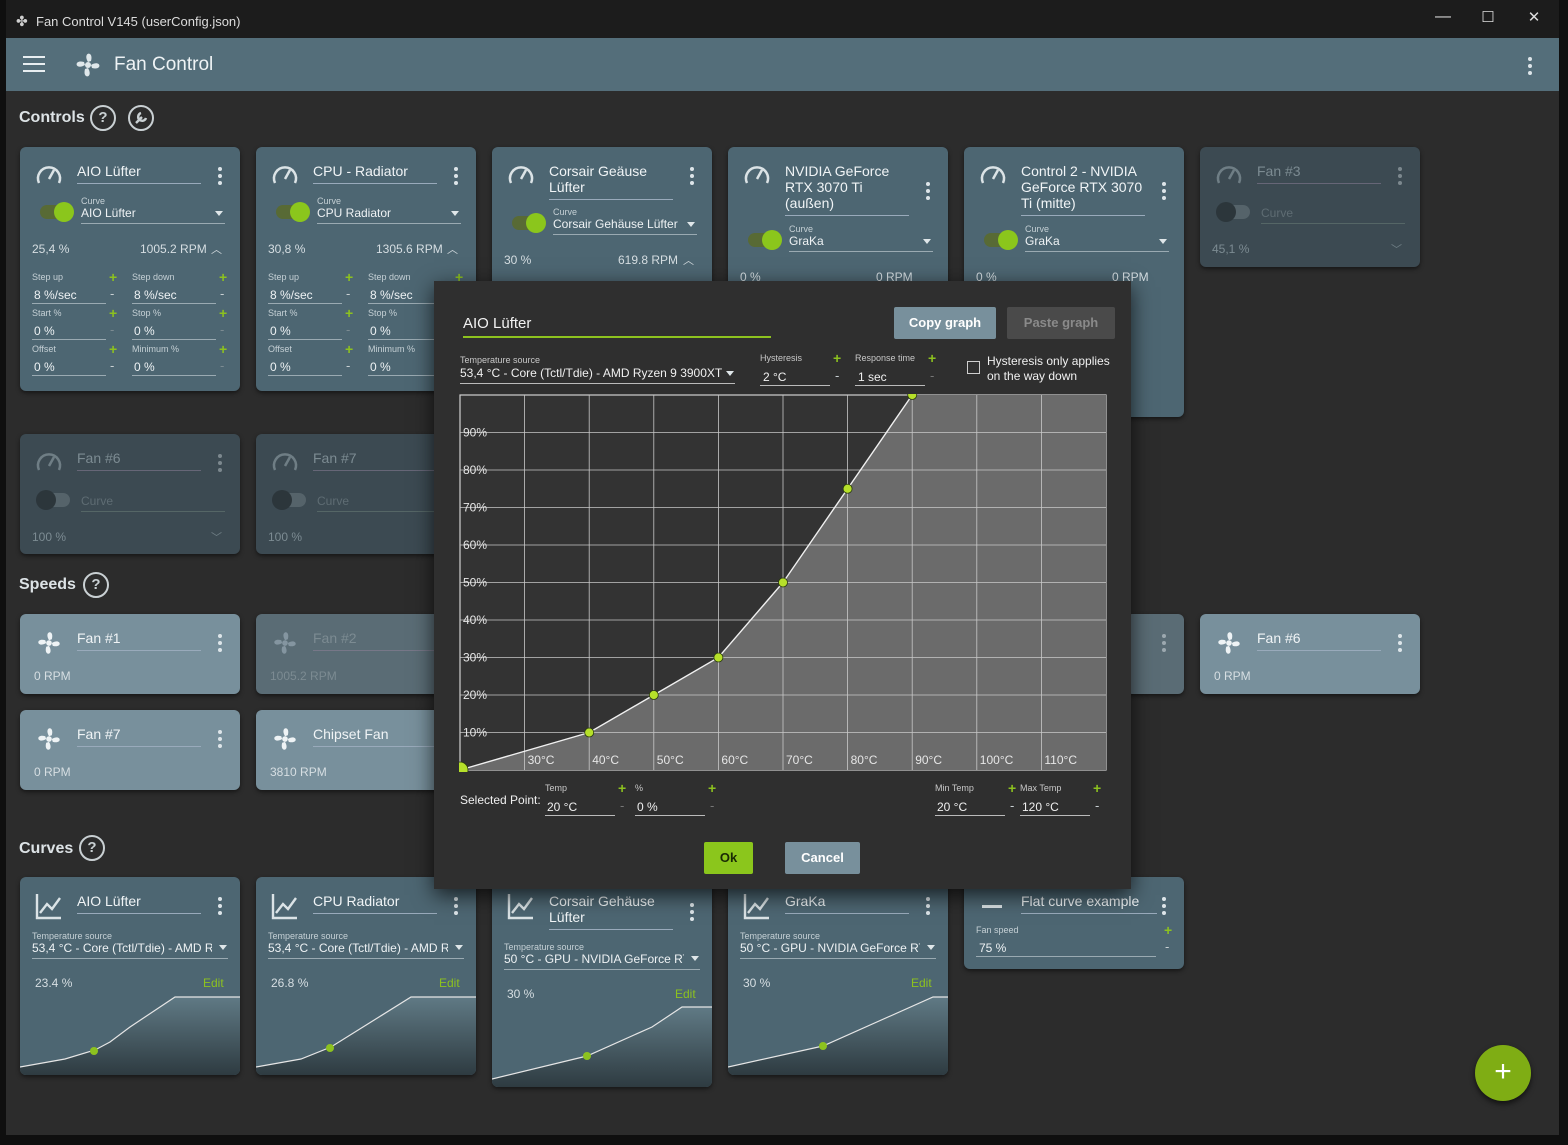  Describe the element at coordinates (139, 640) in the screenshot. I see `speed-name: Fan #1` at that location.